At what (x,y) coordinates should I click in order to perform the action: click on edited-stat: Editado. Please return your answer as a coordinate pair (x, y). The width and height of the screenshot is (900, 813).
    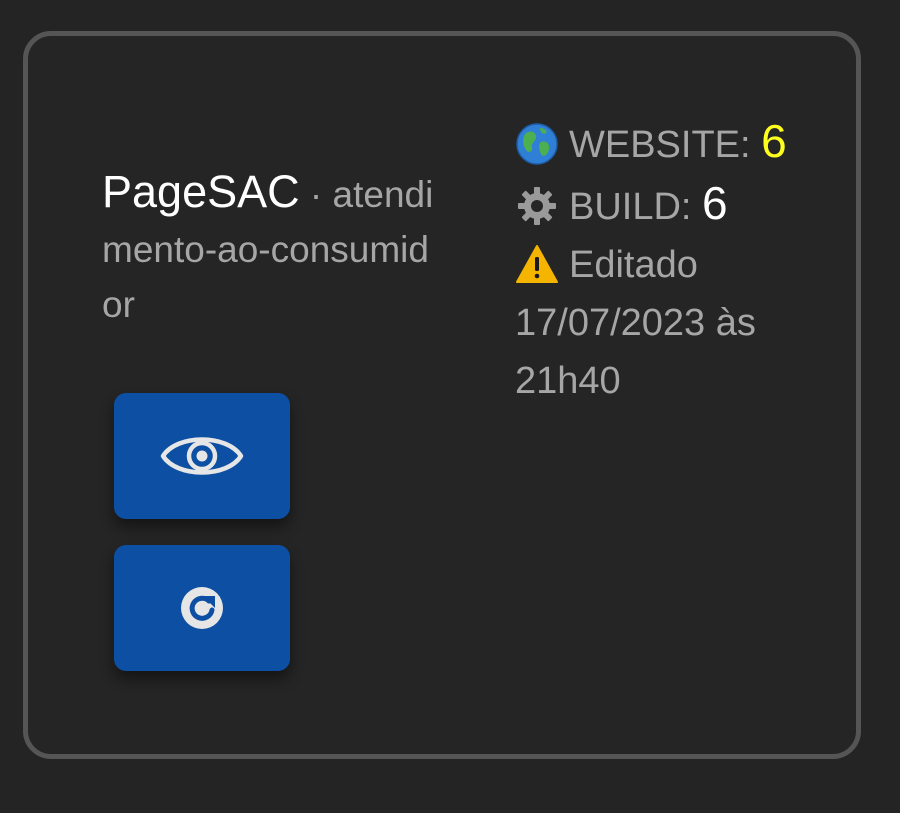
    Looking at the image, I should click on (675, 265).